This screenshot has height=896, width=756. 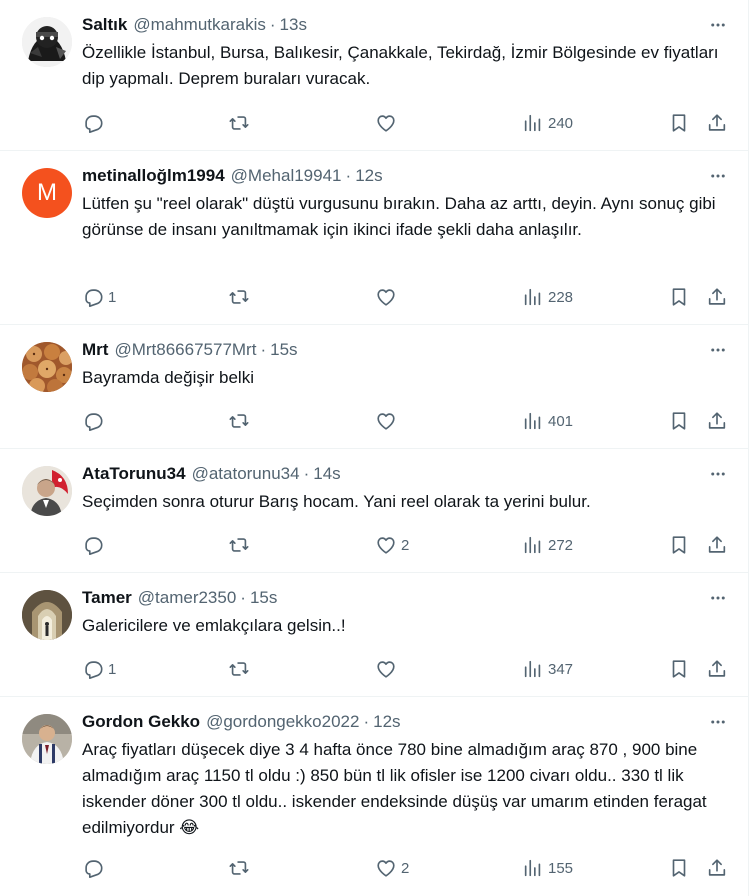 What do you see at coordinates (282, 722) in the screenshot?
I see `user-handle: @gordongekko2022` at bounding box center [282, 722].